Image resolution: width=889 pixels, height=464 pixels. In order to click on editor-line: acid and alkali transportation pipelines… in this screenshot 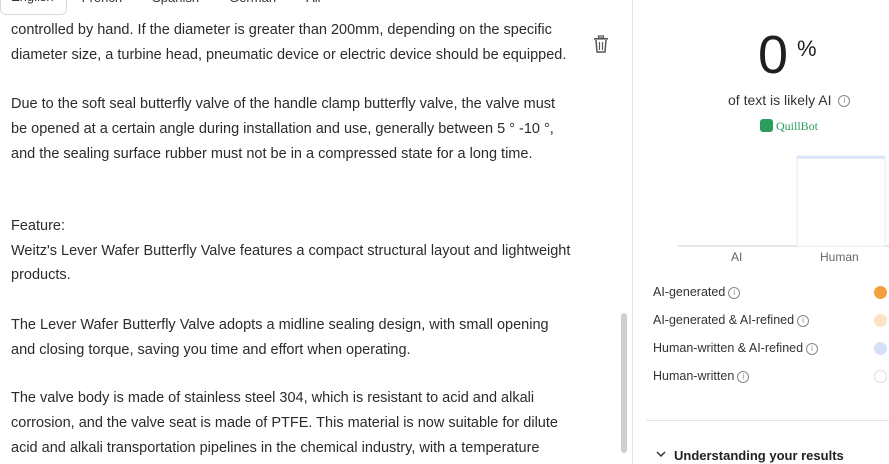, I will do `click(275, 448)`.